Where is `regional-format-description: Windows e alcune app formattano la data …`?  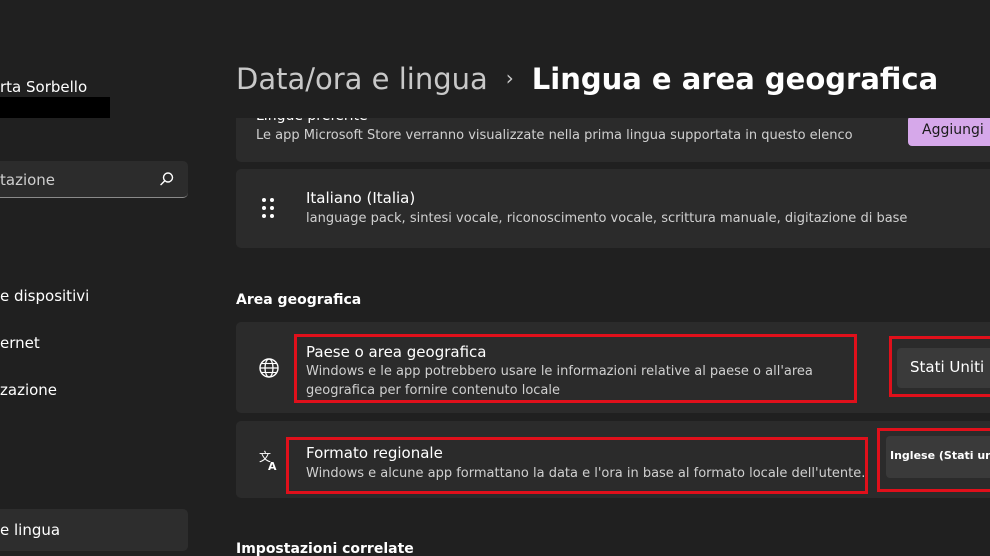 regional-format-description: Windows e alcune app formattano la data … is located at coordinates (586, 473).